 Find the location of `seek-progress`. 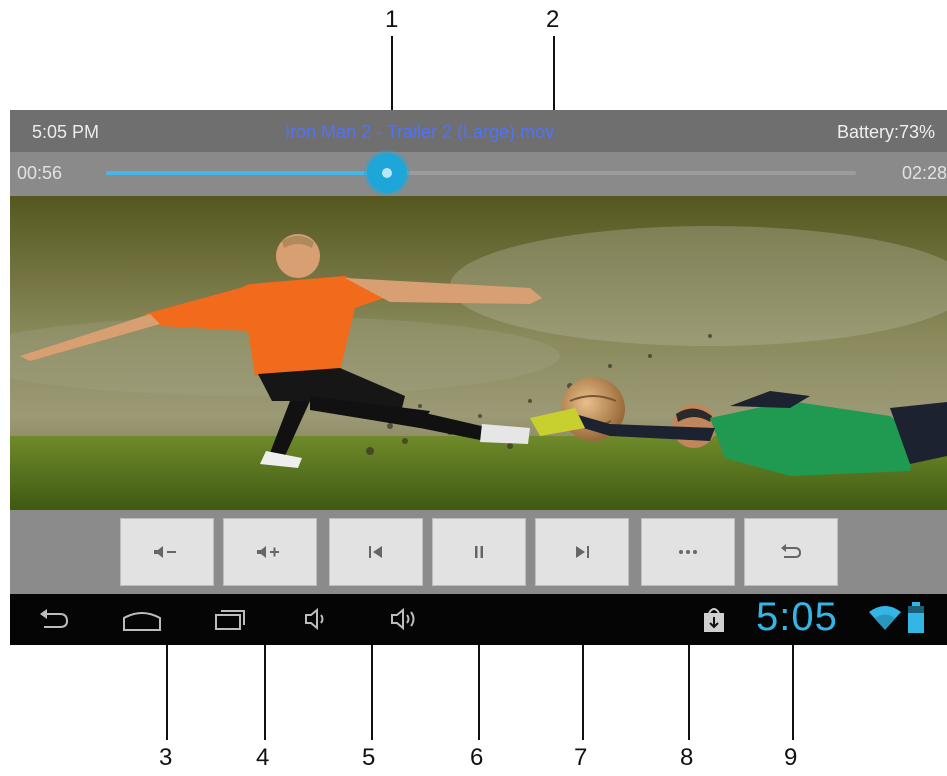

seek-progress is located at coordinates (247, 173).